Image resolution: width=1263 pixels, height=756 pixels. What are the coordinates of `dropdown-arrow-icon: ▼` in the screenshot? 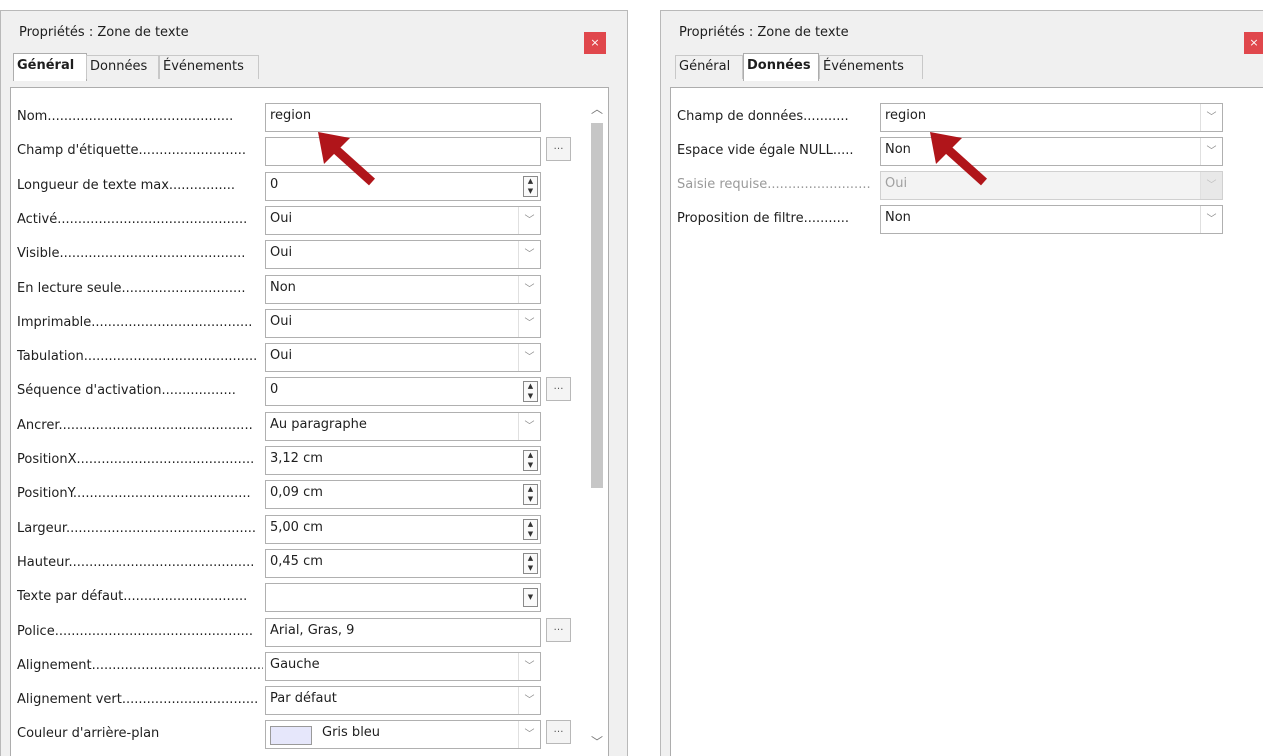 It's located at (530, 598).